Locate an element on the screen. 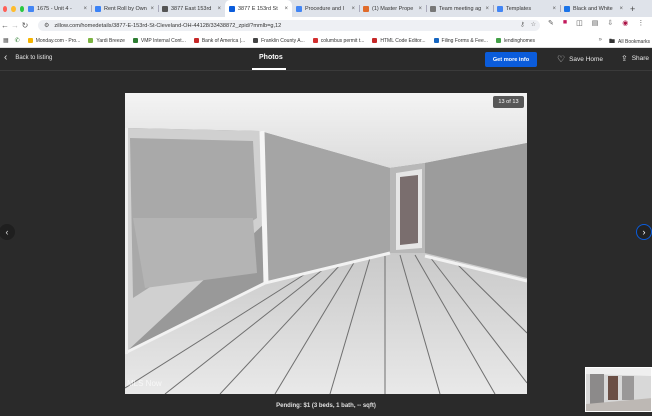  folder-icon: 🖿 is located at coordinates (612, 42).